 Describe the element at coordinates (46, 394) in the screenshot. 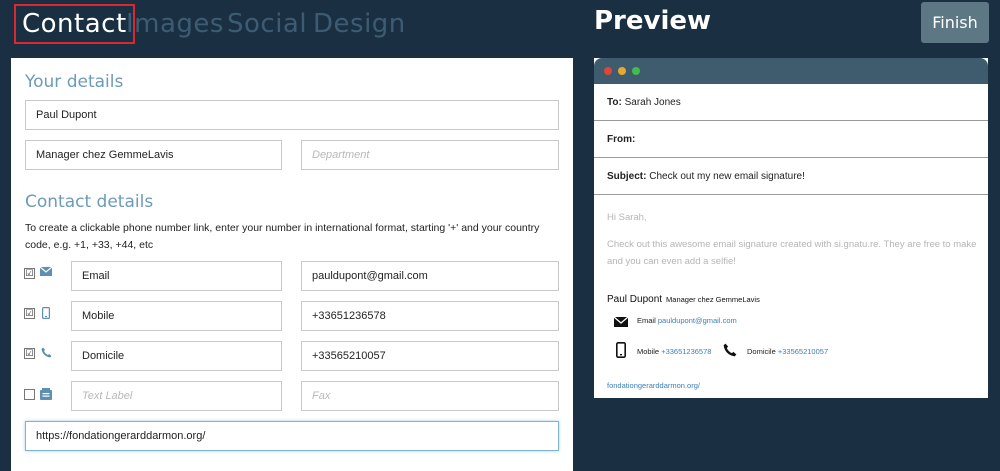

I see `fax-icon` at that location.